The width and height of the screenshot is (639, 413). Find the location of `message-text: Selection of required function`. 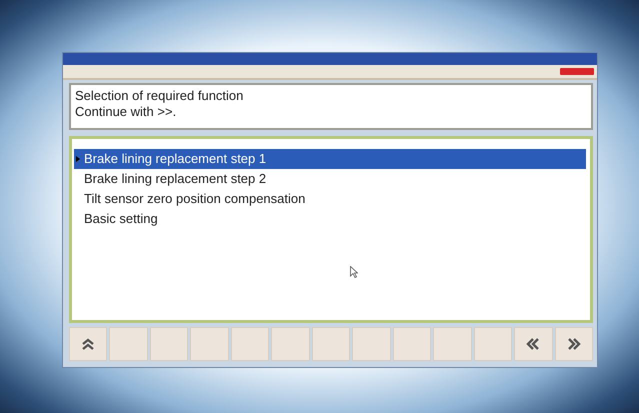

message-text: Selection of required function is located at coordinates (159, 96).